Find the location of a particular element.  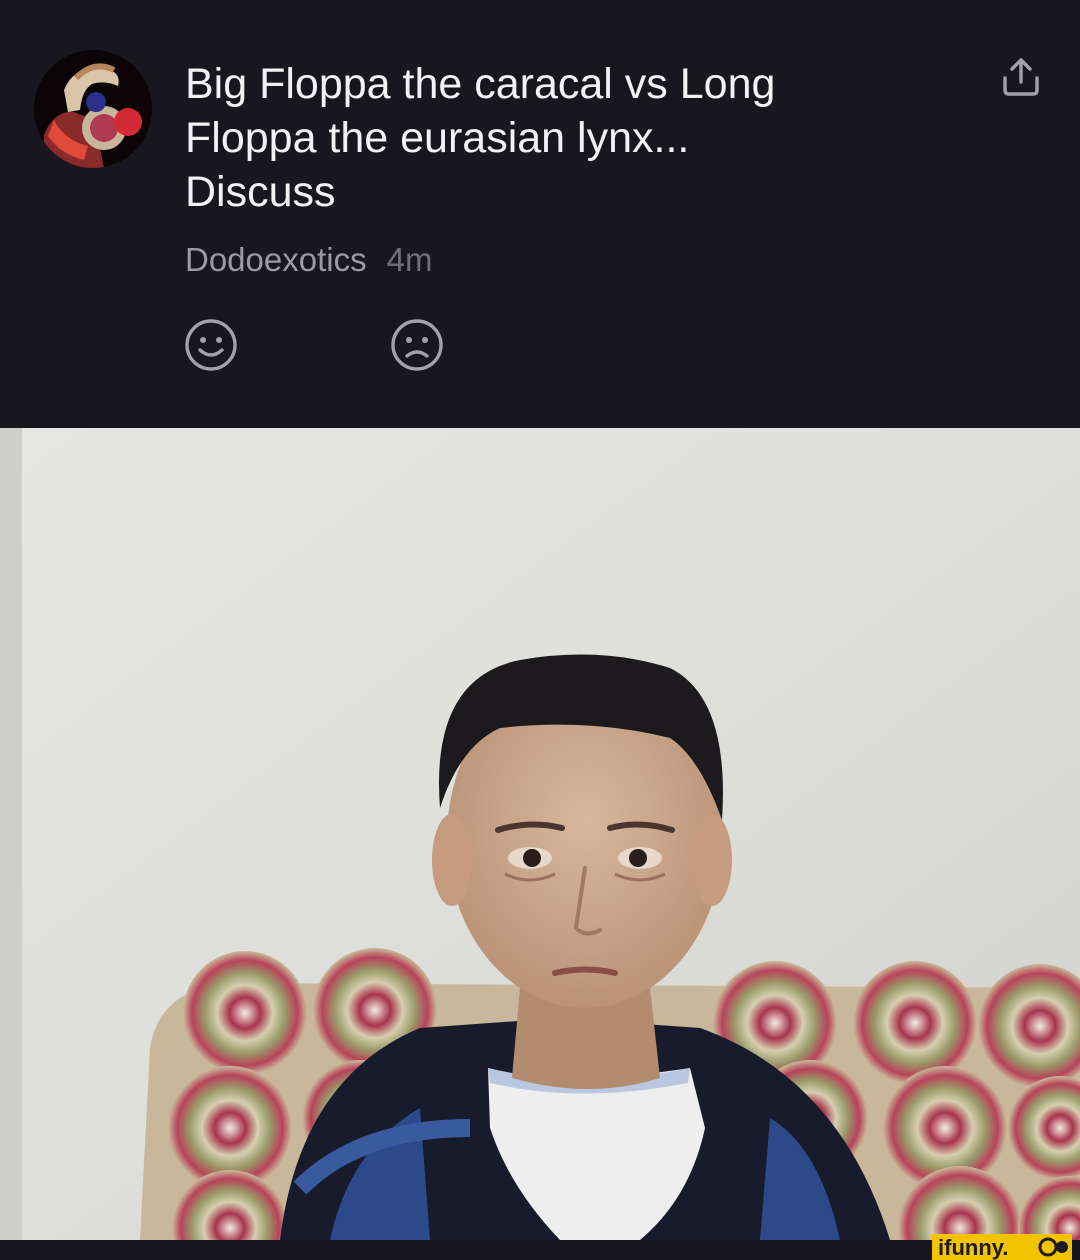

smile-icon is located at coordinates (211, 345).